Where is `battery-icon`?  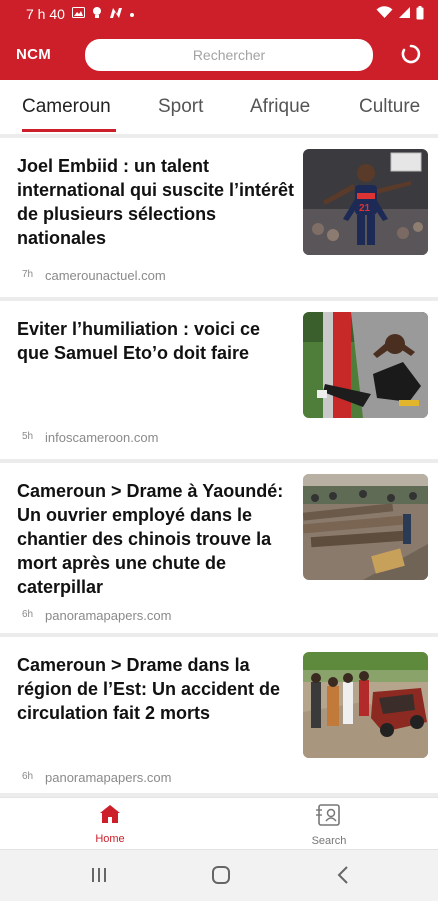
battery-icon is located at coordinates (420, 14).